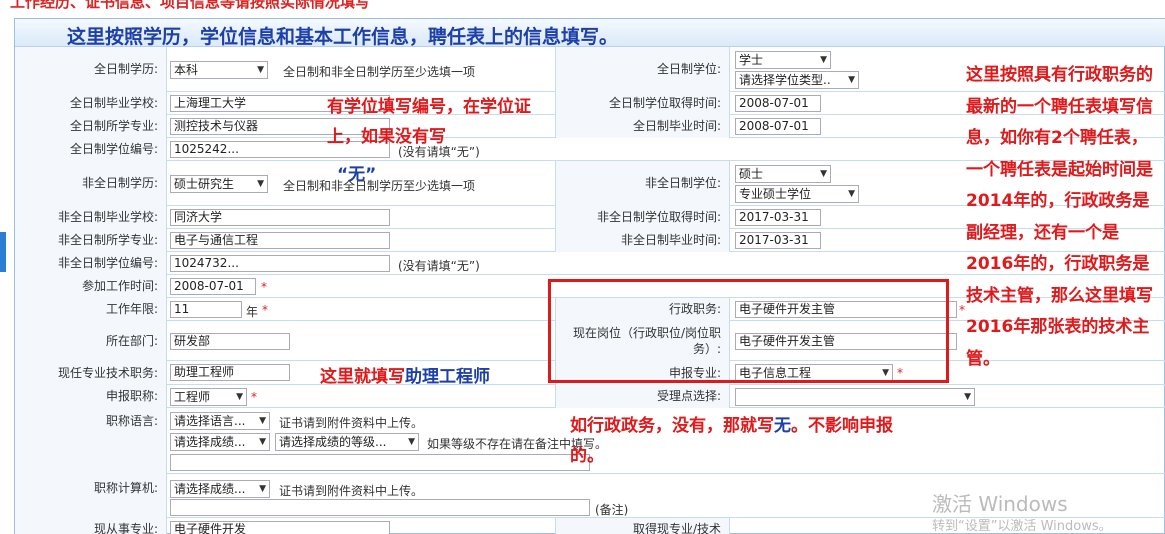 The height and width of the screenshot is (534, 1165). I want to click on current-title-label: 现任专业技术职务:, so click(91, 373).